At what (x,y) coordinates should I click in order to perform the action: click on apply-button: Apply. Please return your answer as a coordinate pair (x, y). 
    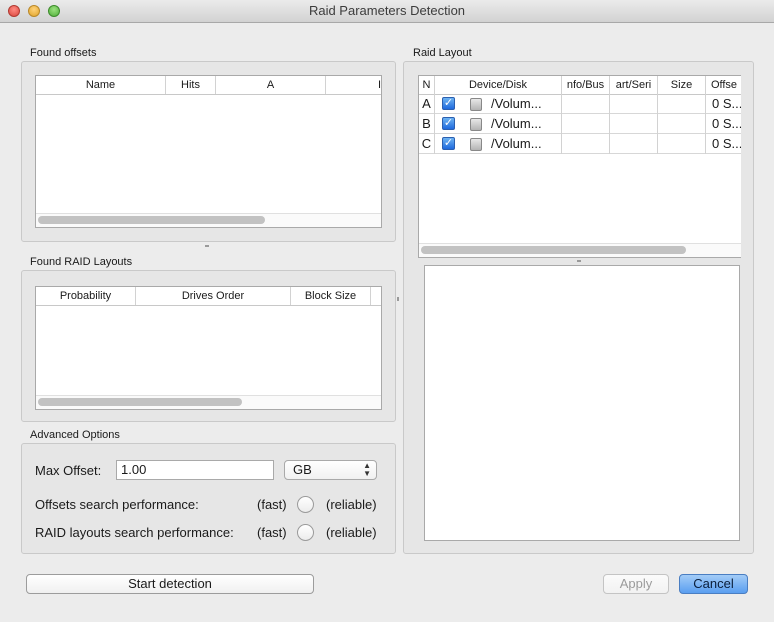
    Looking at the image, I should click on (636, 584).